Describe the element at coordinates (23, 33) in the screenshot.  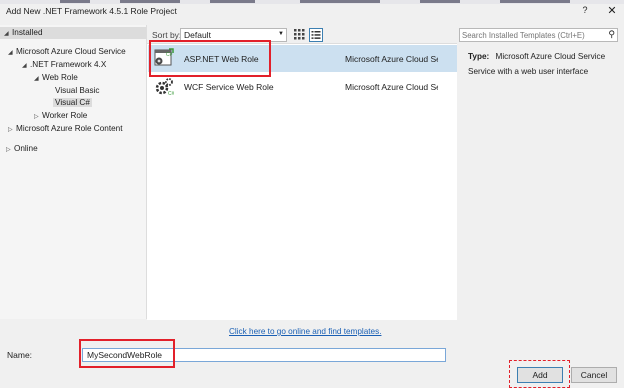
I see `tree-item-installed: ◢ Installed` at that location.